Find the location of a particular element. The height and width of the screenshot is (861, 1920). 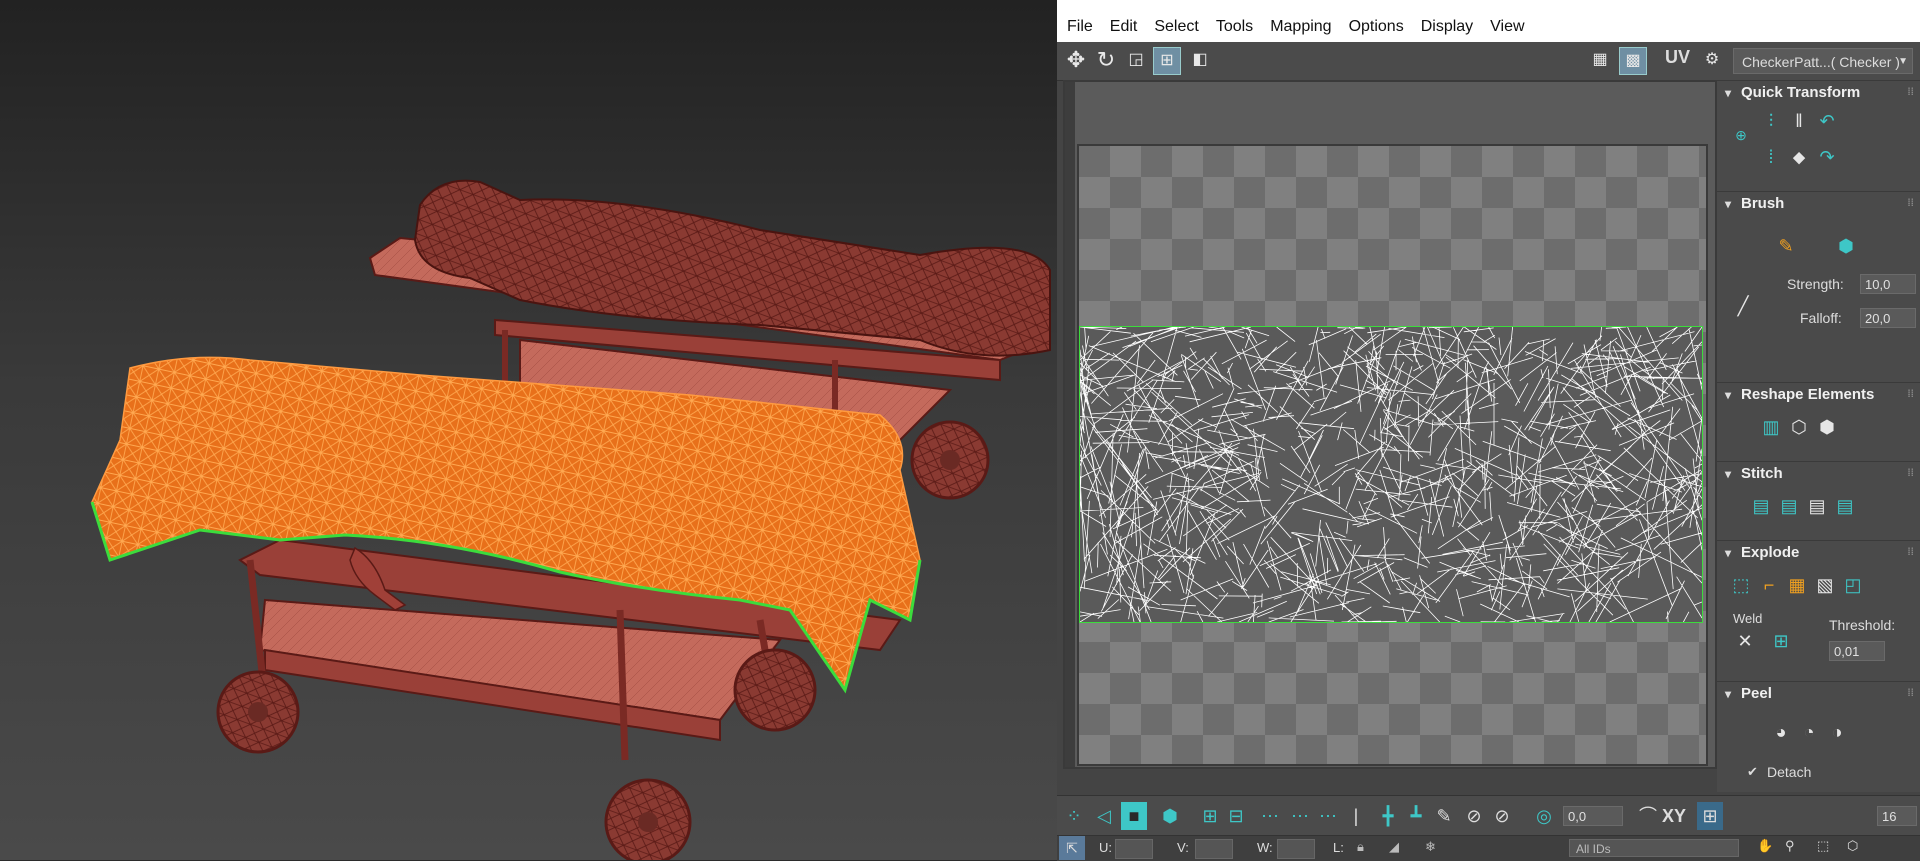

menu-select: Select is located at coordinates (1176, 27).